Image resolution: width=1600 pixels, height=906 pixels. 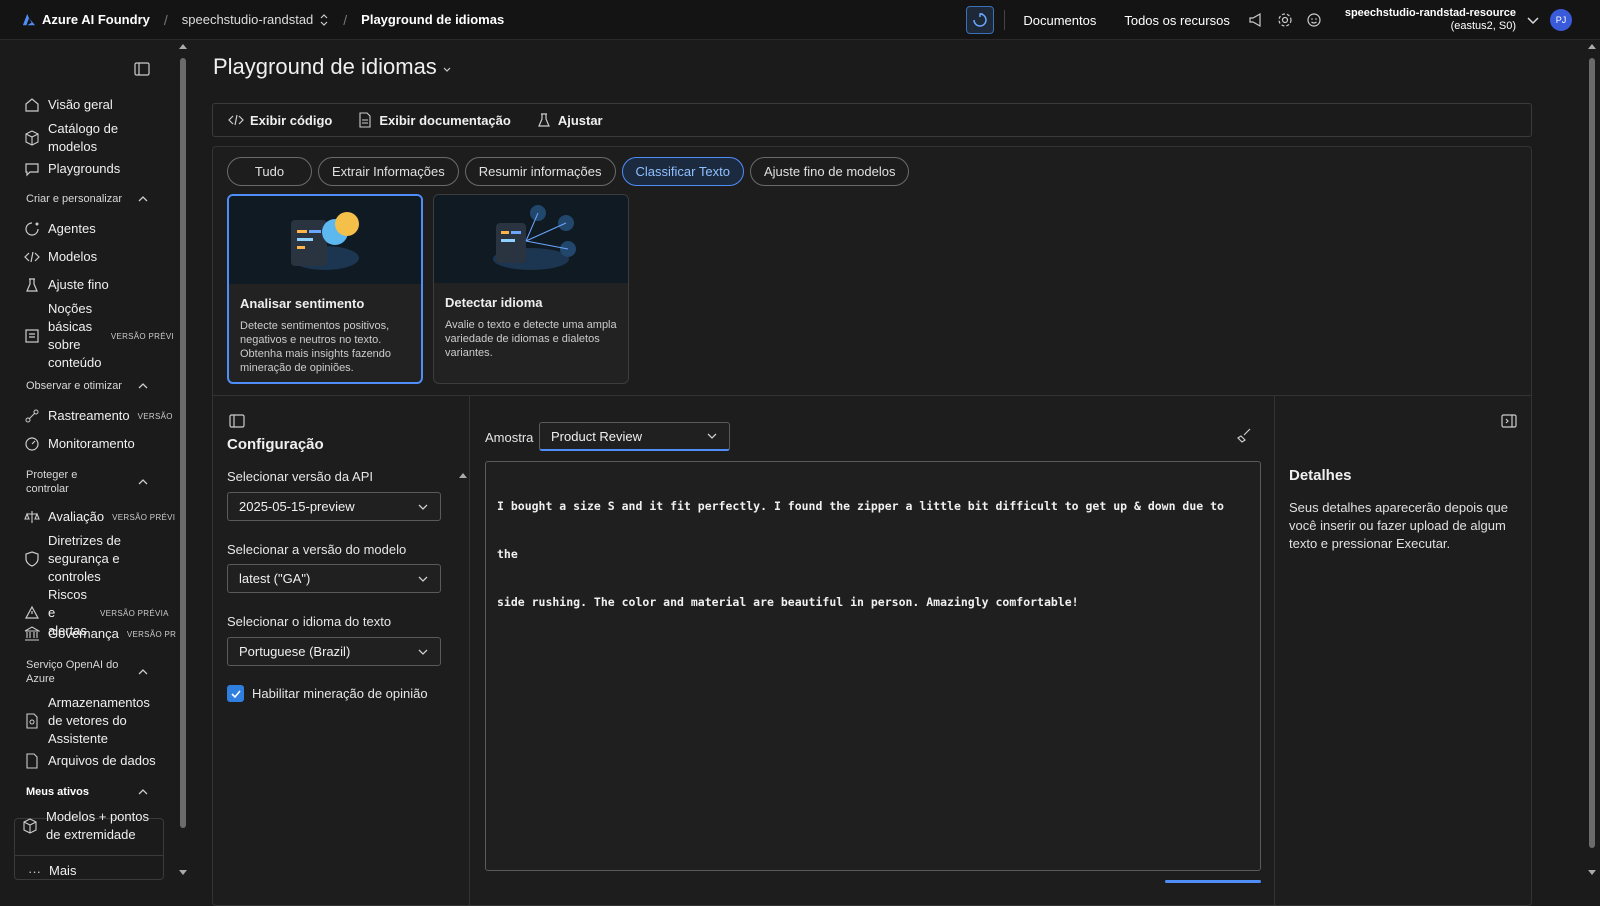 I want to click on clear-broom-icon, so click(x=1245, y=435).